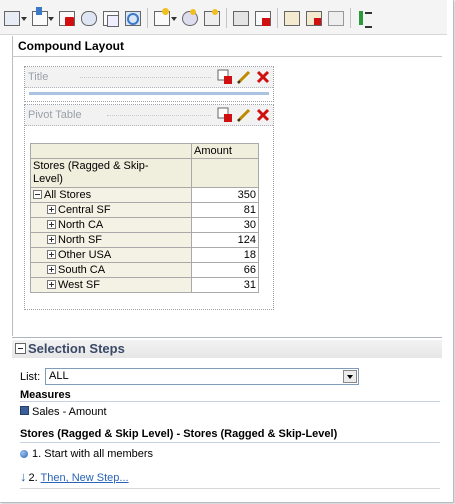  What do you see at coordinates (365, 18) in the screenshot?
I see `sort-icon` at bounding box center [365, 18].